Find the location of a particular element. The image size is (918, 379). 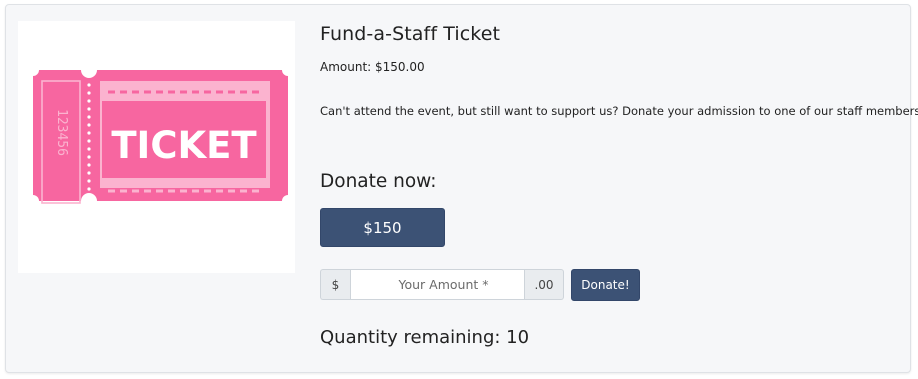

custom-amount-group: $ .00 is located at coordinates (442, 284).